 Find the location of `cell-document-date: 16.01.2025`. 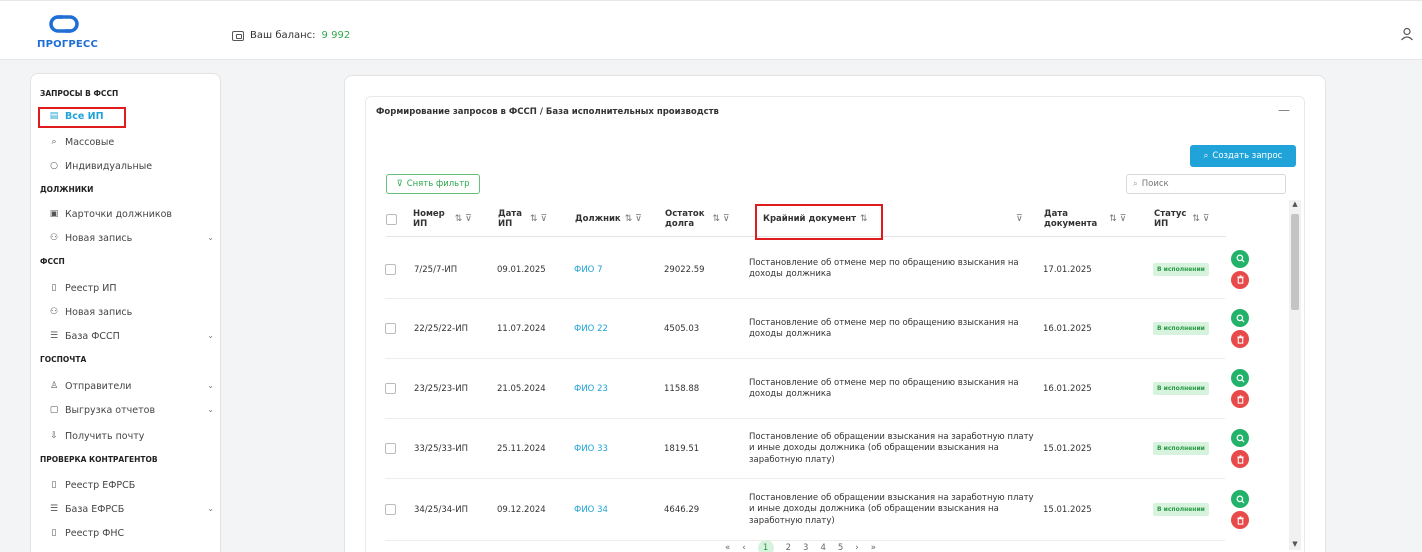

cell-document-date: 16.01.2025 is located at coordinates (1067, 329).